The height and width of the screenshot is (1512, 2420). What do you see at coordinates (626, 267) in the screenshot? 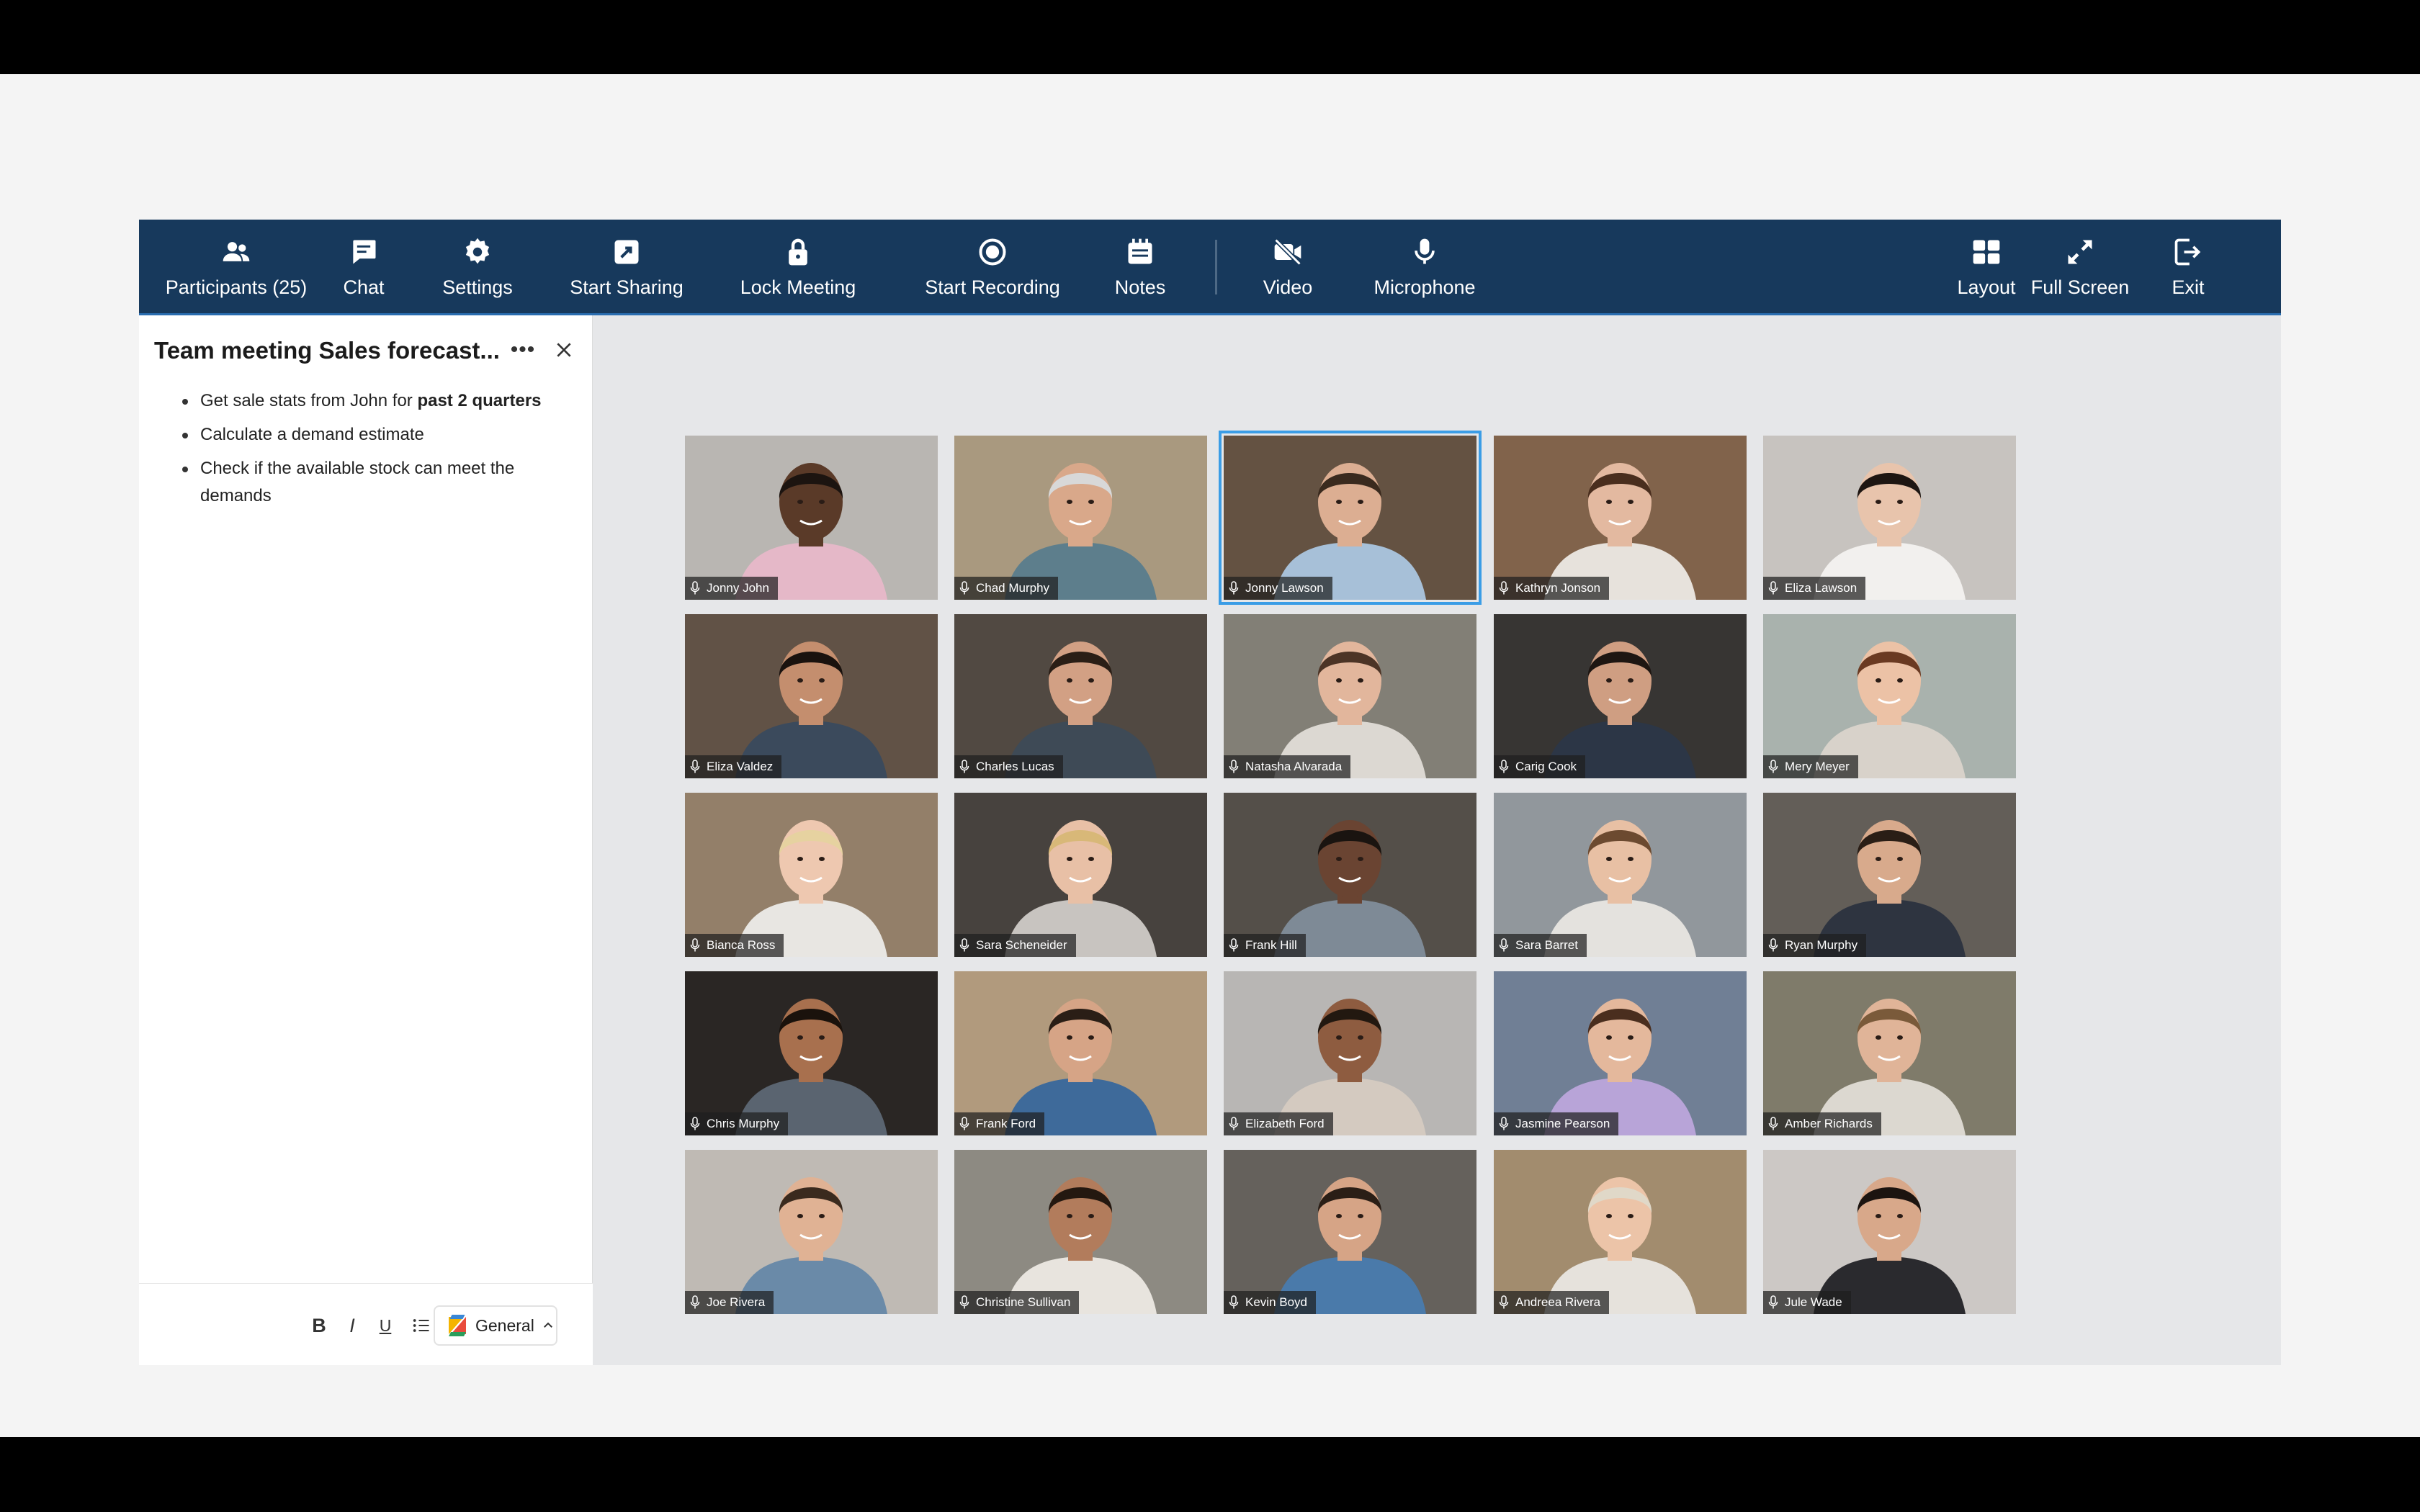
I see `start-sharing-button: Start Sharing` at bounding box center [626, 267].